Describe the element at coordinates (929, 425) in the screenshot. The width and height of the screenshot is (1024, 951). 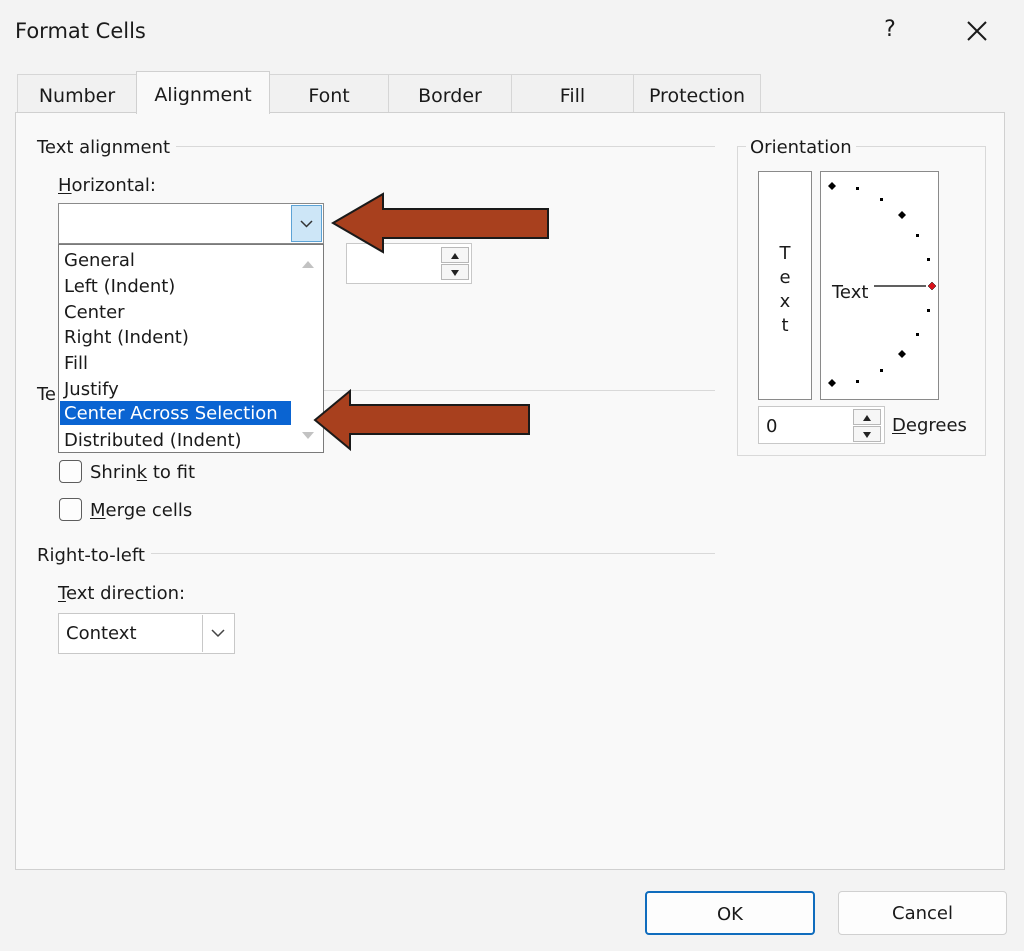
I see `degrees-label: Degrees` at that location.